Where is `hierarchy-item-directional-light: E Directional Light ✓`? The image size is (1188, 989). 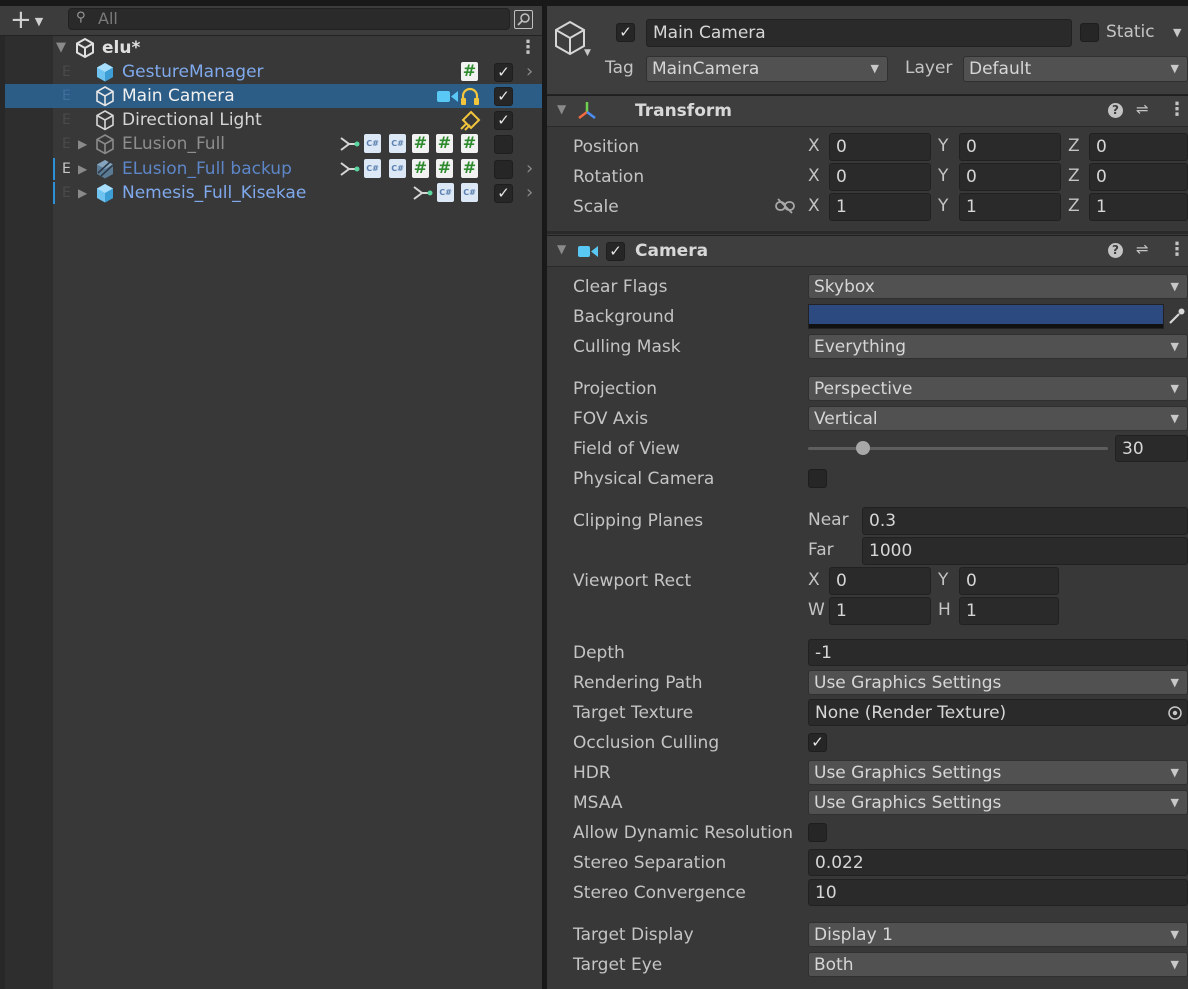 hierarchy-item-directional-light: E Directional Light ✓ is located at coordinates (297, 120).